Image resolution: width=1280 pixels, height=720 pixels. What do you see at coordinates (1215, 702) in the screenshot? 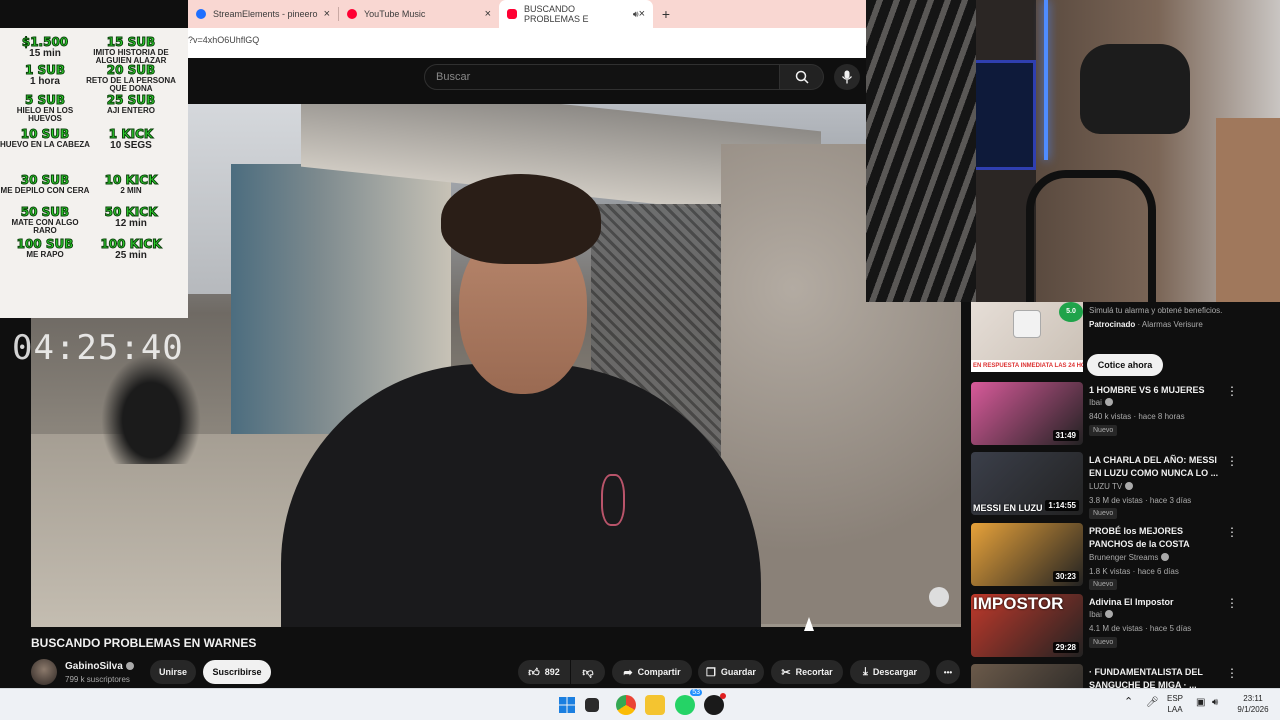
I see `volume-icon: 🔊︎` at bounding box center [1215, 702].